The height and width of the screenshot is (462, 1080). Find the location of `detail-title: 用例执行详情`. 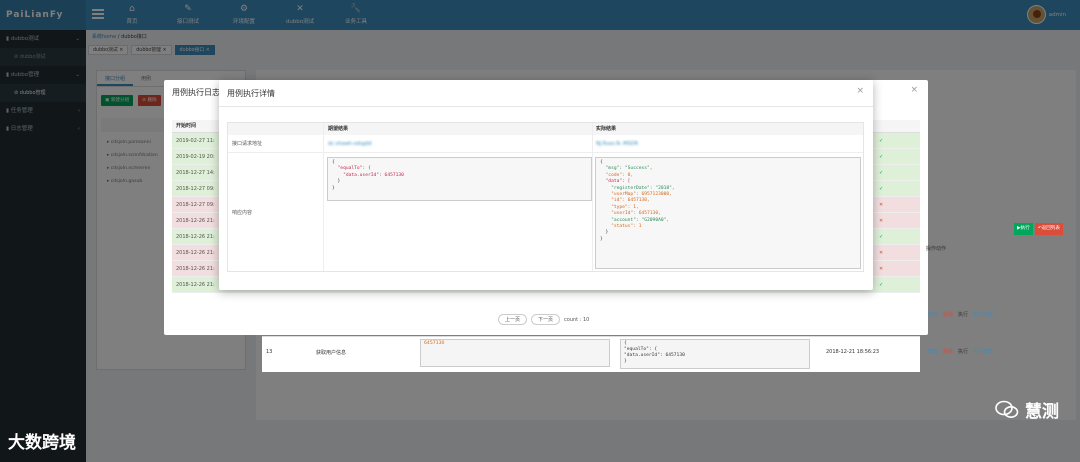

detail-title: 用例执行详情 is located at coordinates (251, 93).